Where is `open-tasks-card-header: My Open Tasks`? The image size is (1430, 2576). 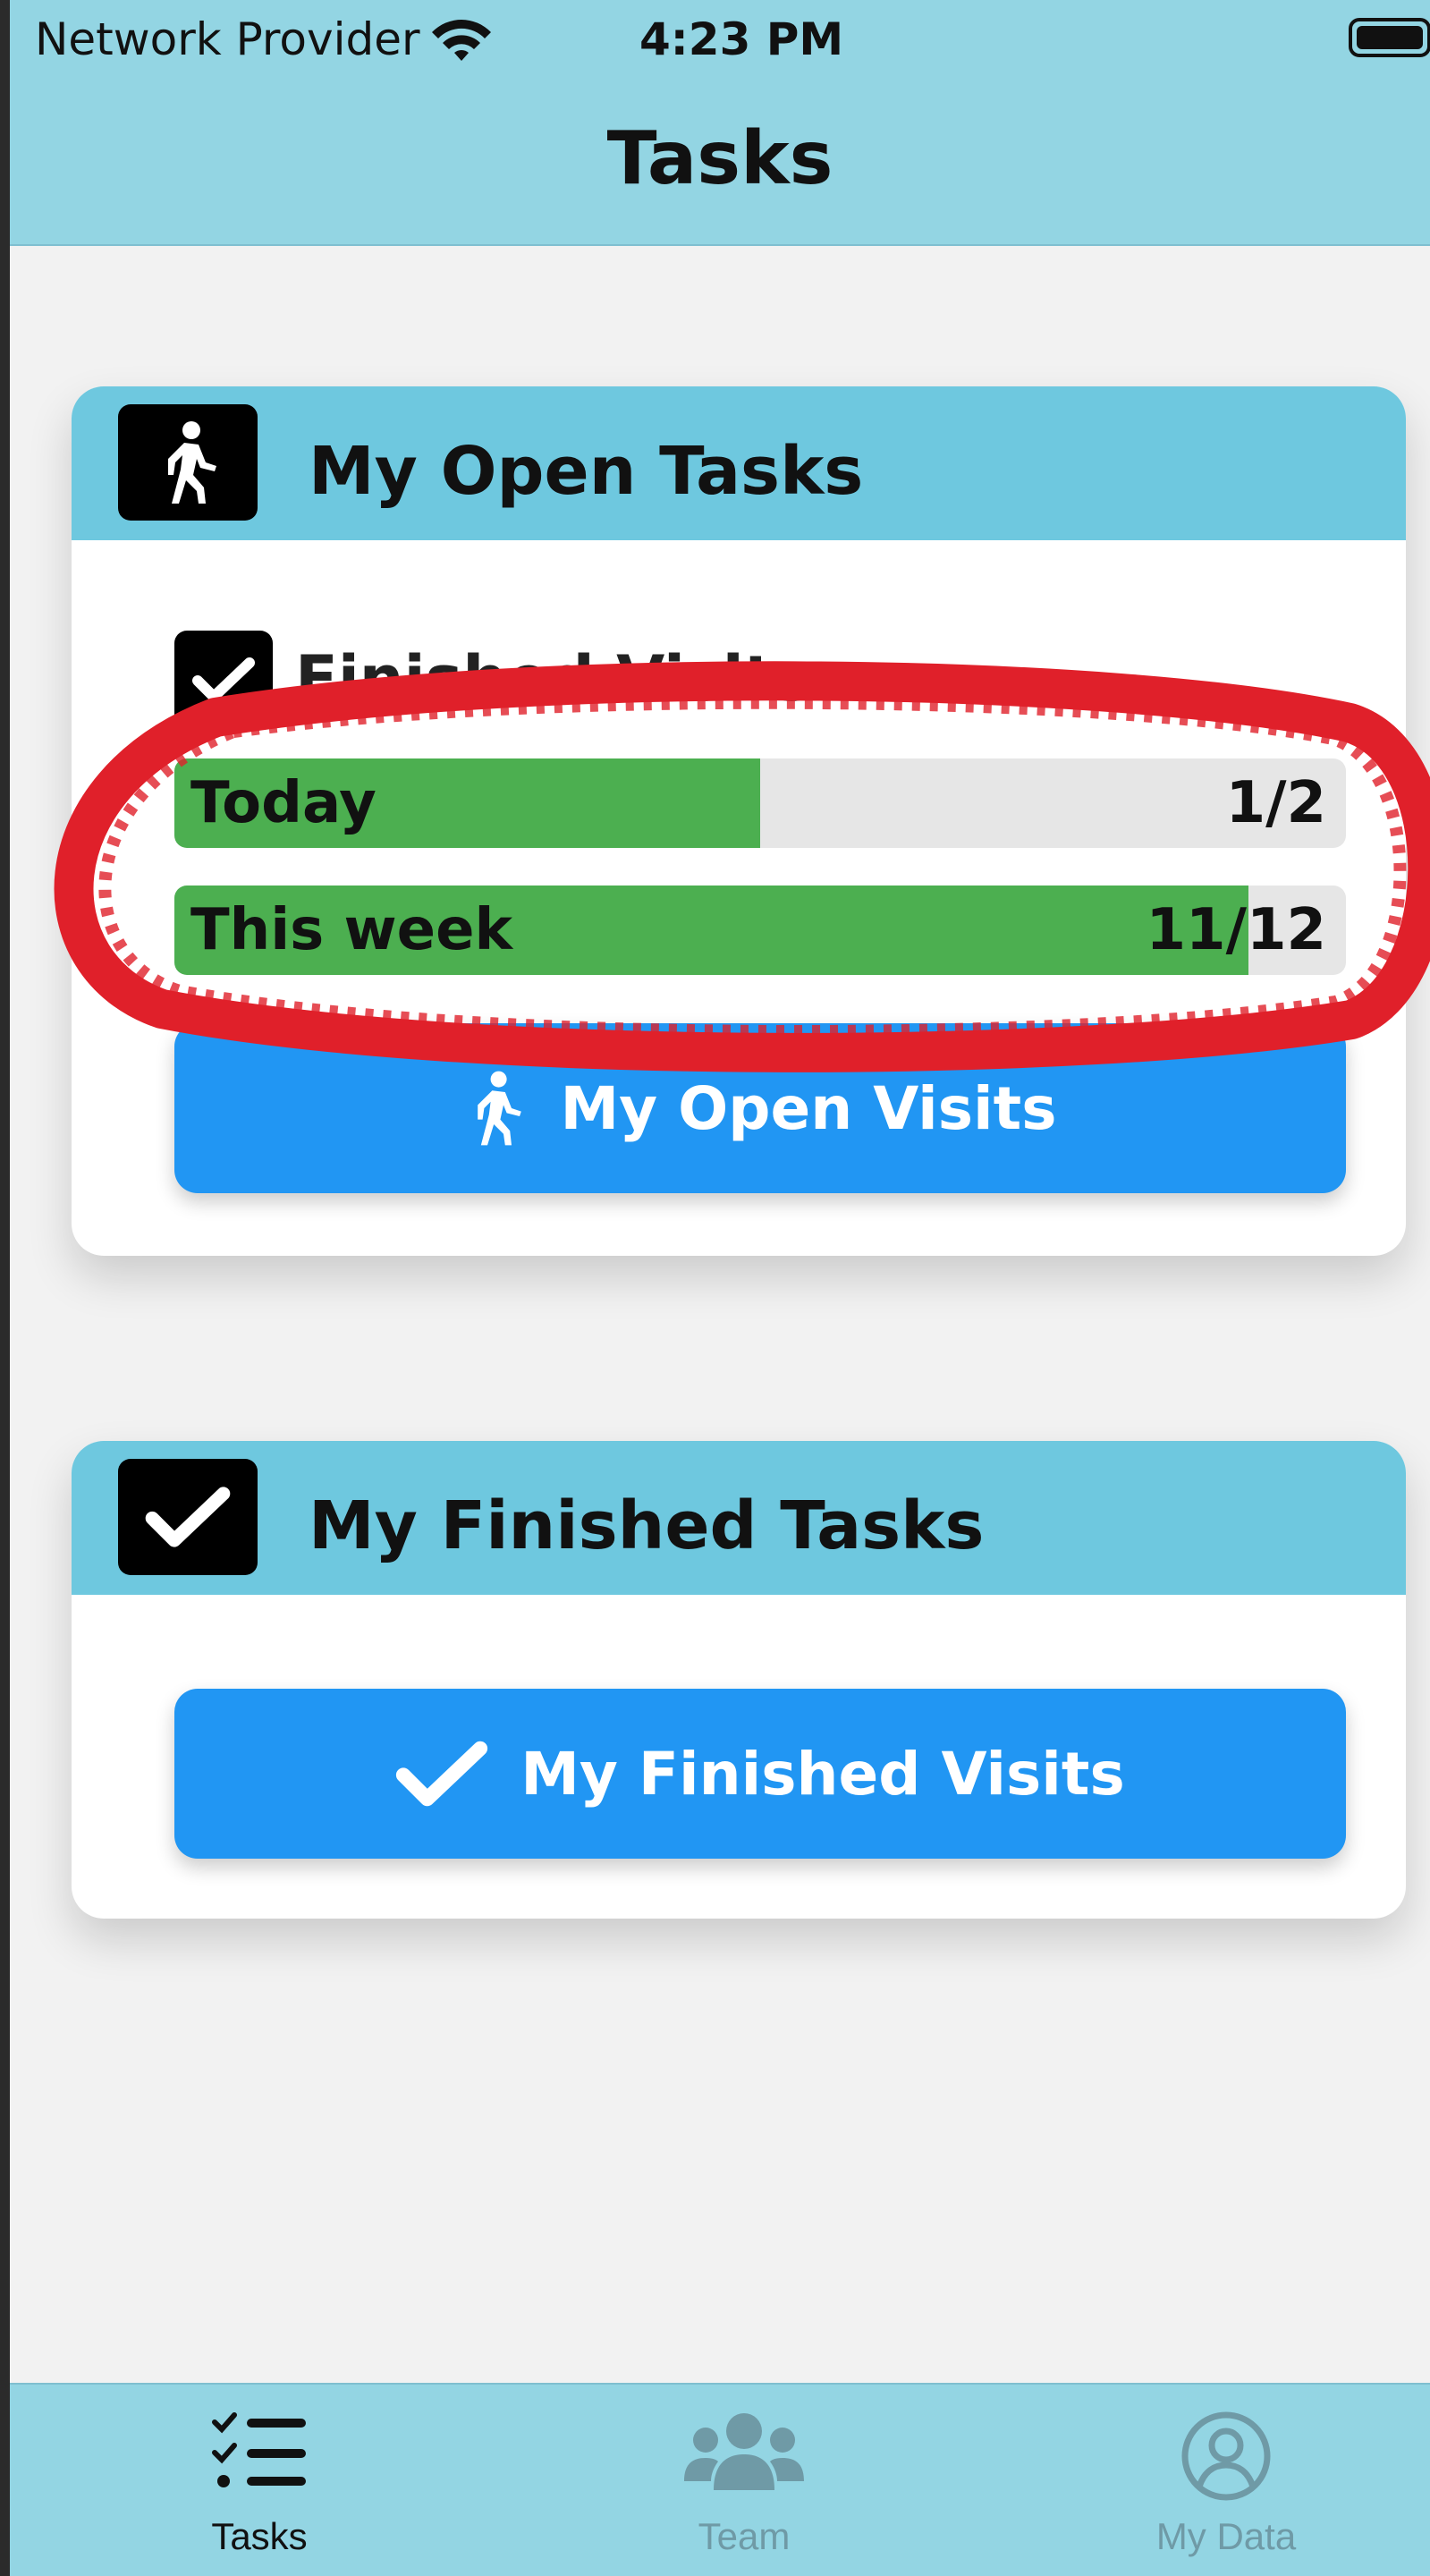
open-tasks-card-header: My Open Tasks is located at coordinates (739, 463).